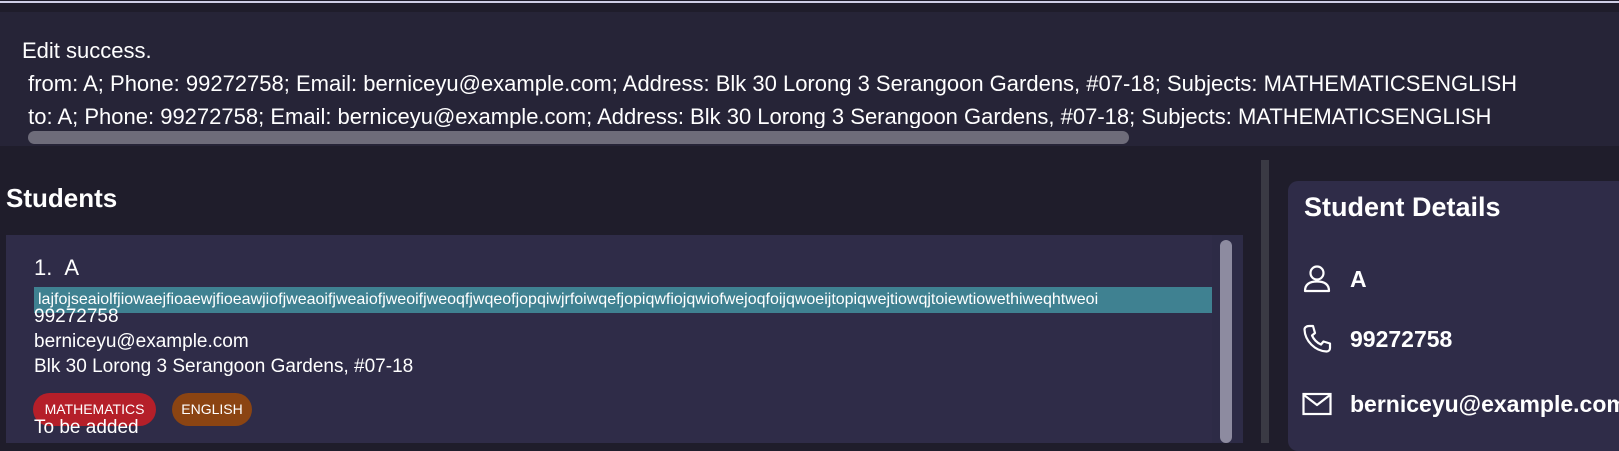  What do you see at coordinates (76, 316) in the screenshot?
I see `student-phone: 99272758` at bounding box center [76, 316].